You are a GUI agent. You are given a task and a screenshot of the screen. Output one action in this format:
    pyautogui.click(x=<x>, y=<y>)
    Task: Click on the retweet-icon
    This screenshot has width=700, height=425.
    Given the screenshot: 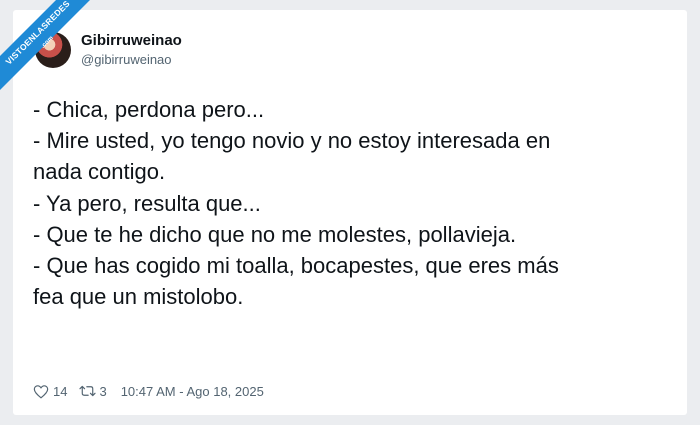 What is the action you would take?
    pyautogui.click(x=88, y=391)
    